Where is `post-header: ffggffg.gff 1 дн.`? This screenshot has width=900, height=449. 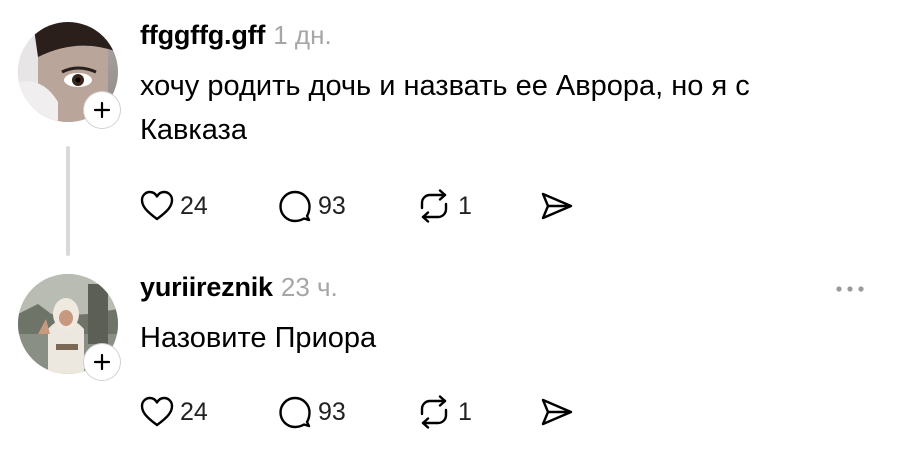
post-header: ffggffg.gff 1 дн. is located at coordinates (505, 40).